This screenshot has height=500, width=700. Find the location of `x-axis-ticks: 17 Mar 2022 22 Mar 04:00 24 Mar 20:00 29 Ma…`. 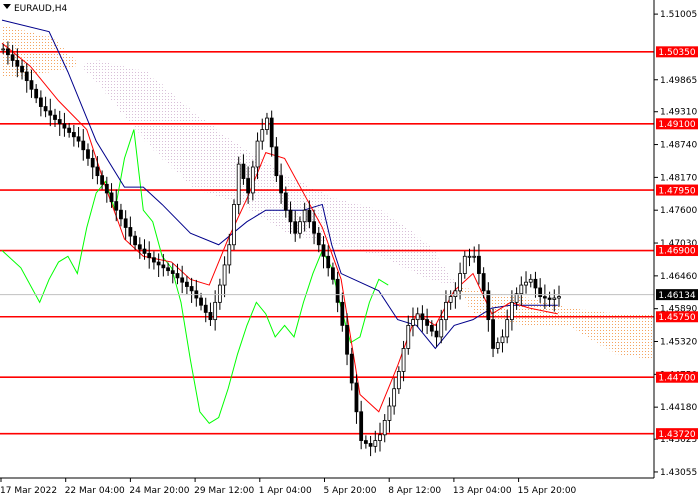

x-axis-ticks: 17 Mar 2022 22 Mar 04:00 24 Mar 20:00 29 Ma… is located at coordinates (288, 487).